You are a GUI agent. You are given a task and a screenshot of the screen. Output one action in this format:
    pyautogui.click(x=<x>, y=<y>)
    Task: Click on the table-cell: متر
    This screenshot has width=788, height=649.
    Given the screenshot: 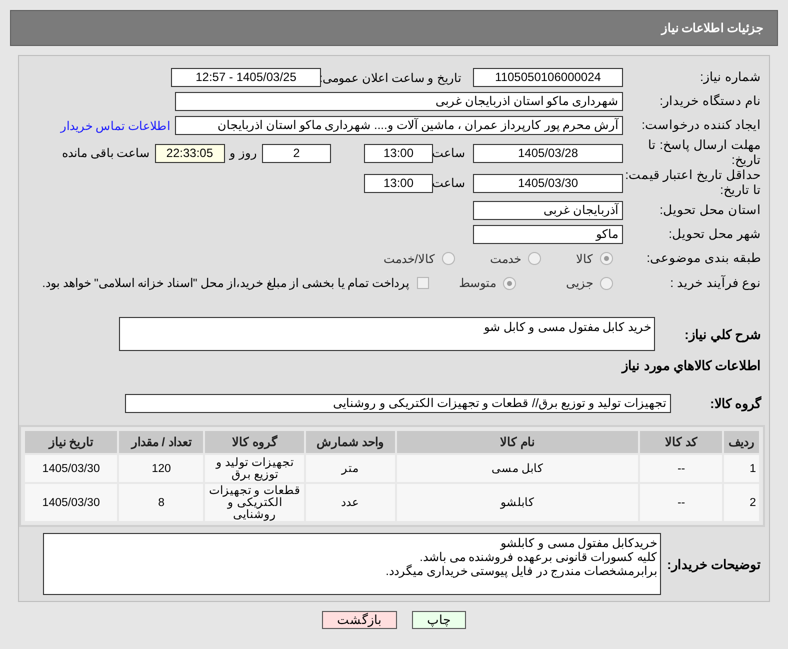 What is the action you would take?
    pyautogui.click(x=350, y=468)
    